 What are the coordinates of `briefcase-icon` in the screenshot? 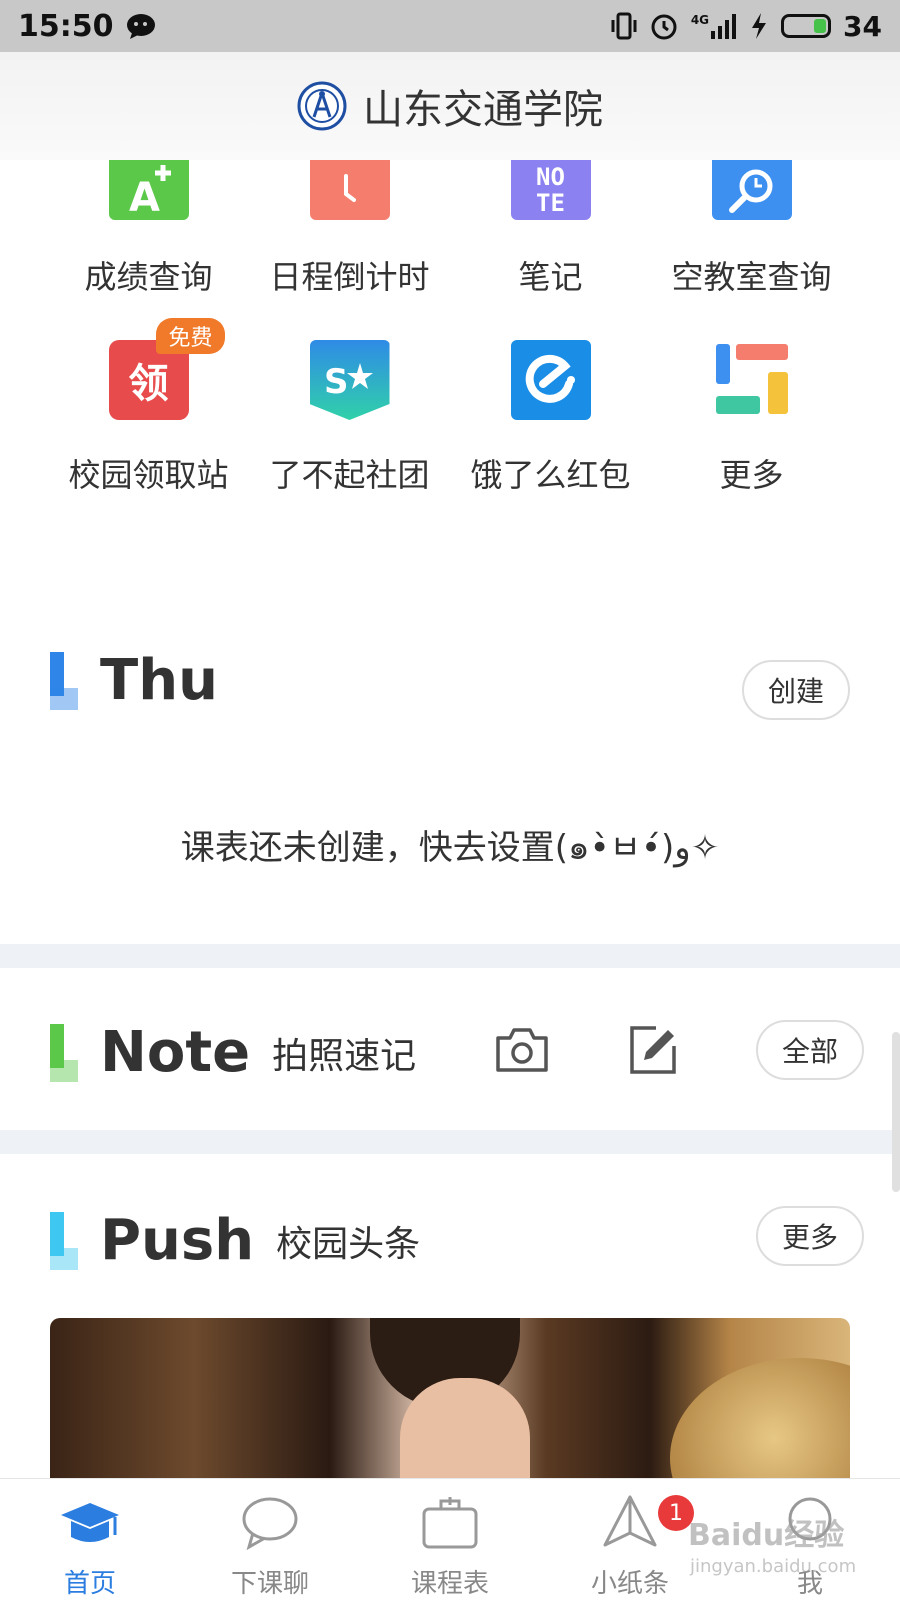 It's located at (450, 1523).